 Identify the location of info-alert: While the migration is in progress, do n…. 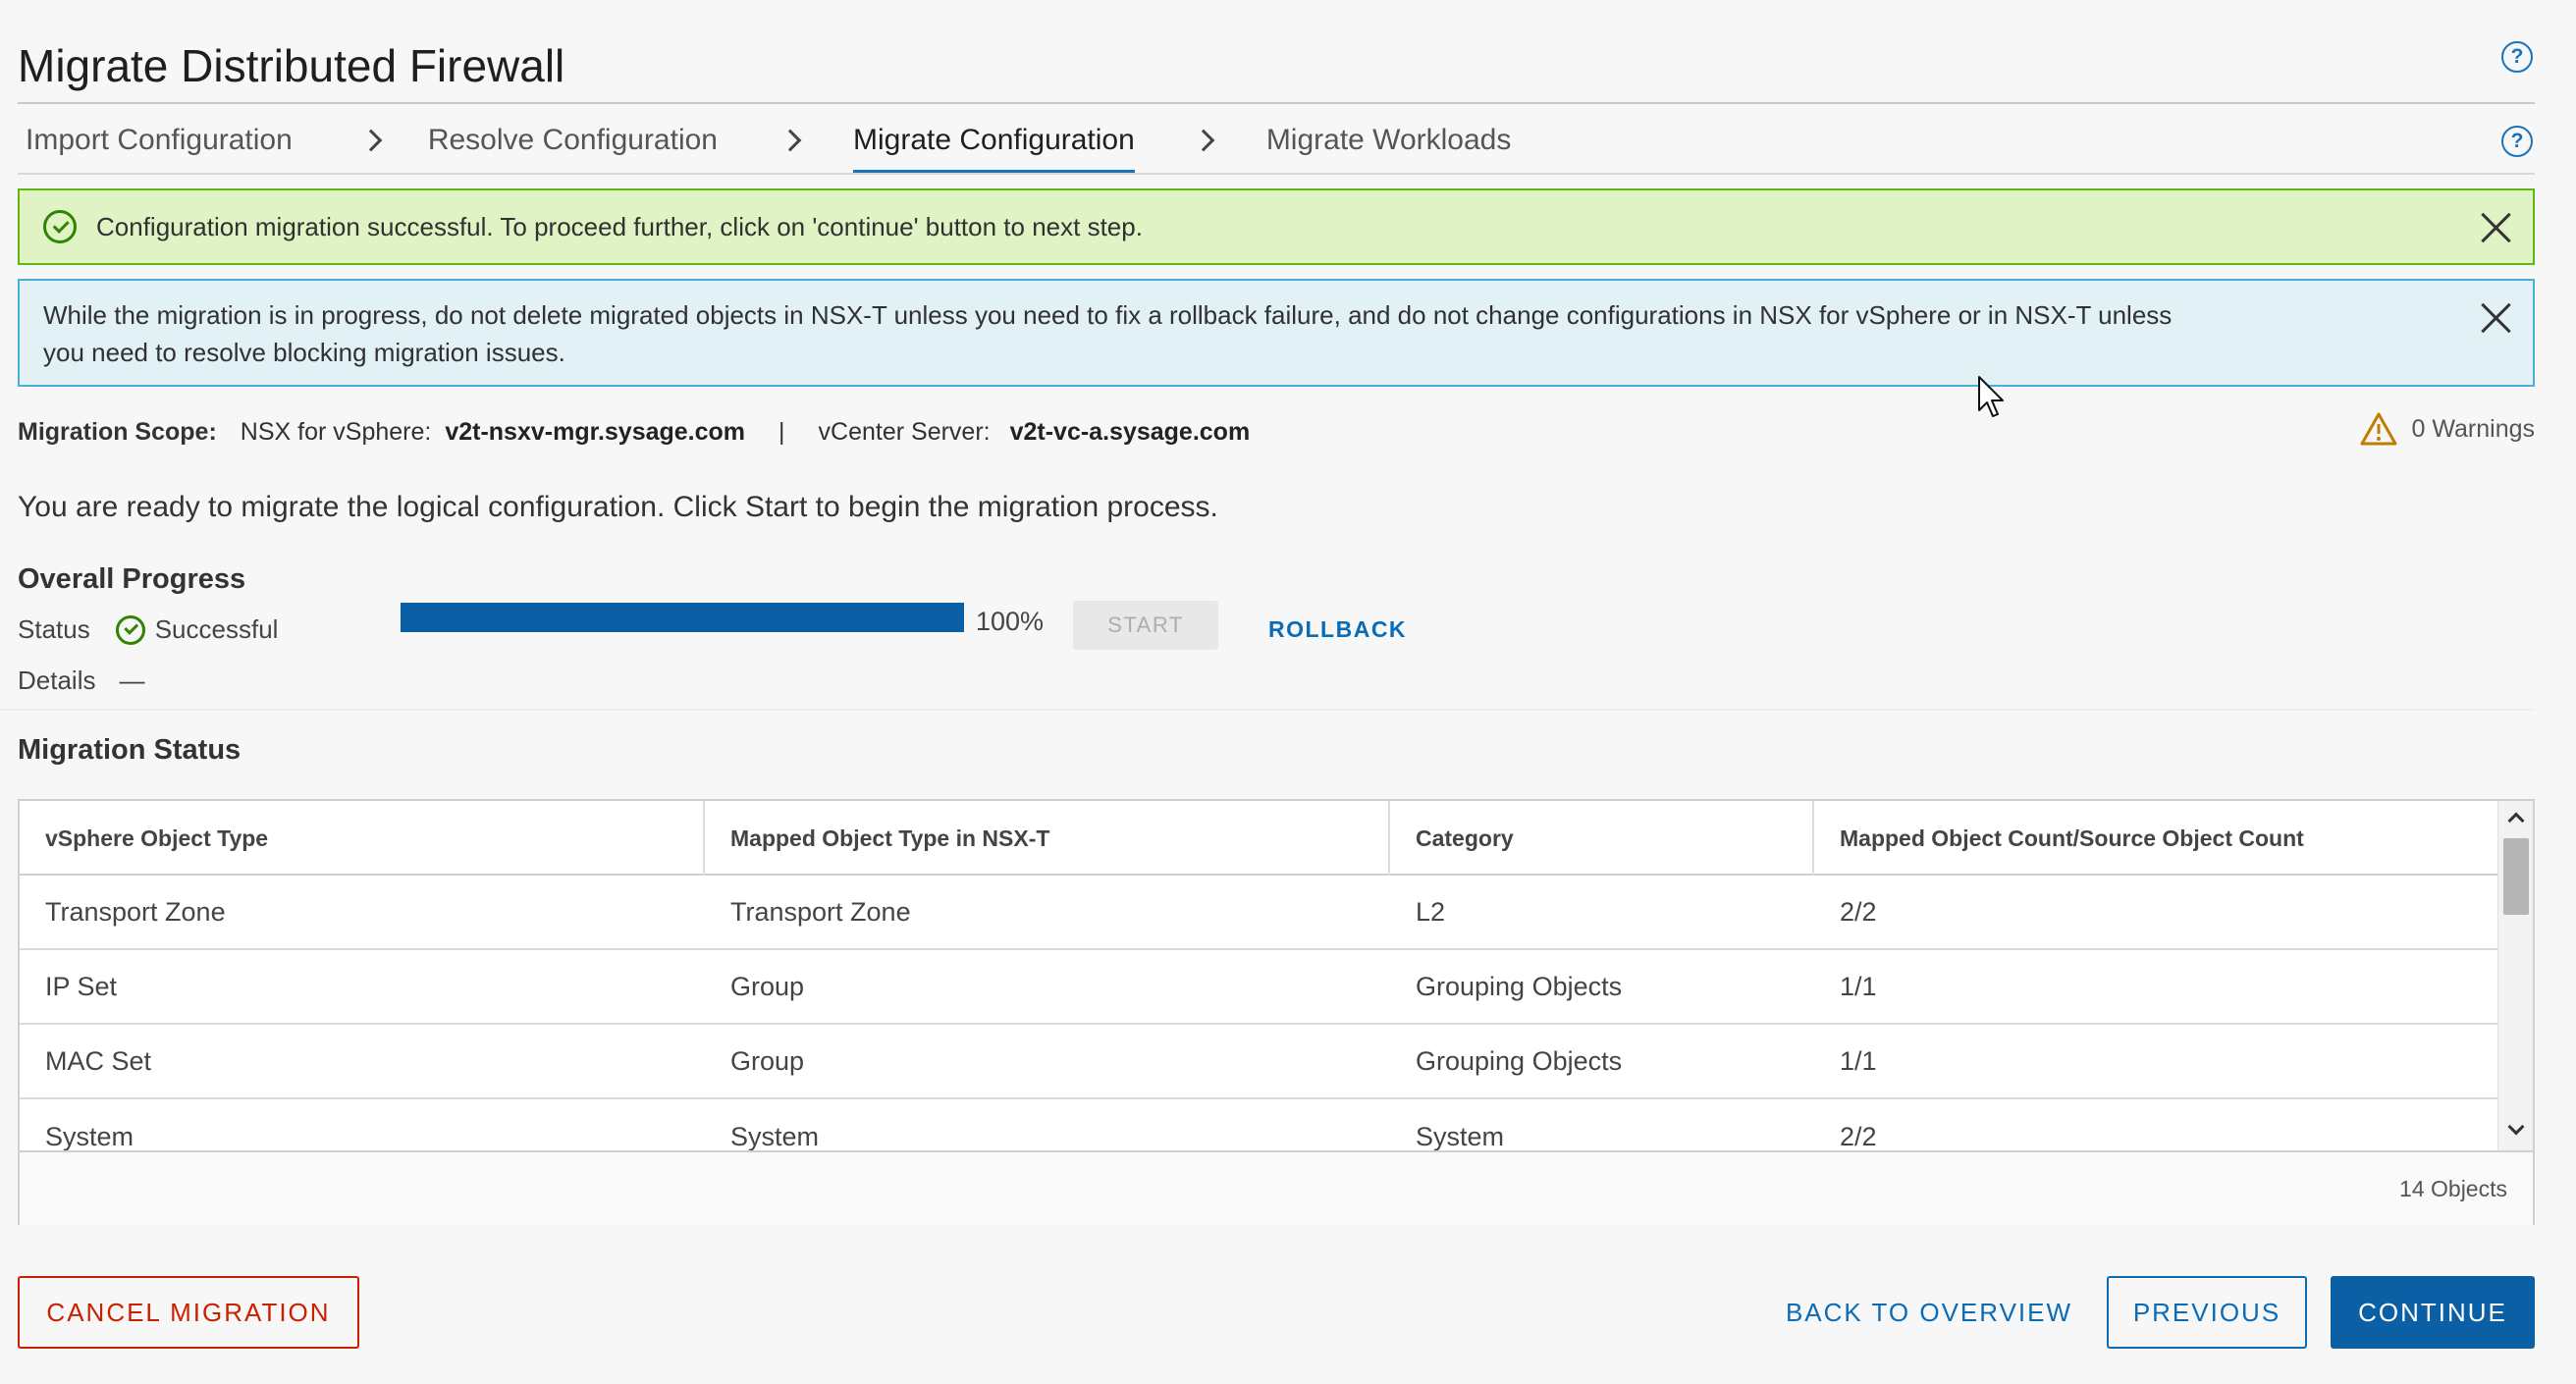
(1276, 333).